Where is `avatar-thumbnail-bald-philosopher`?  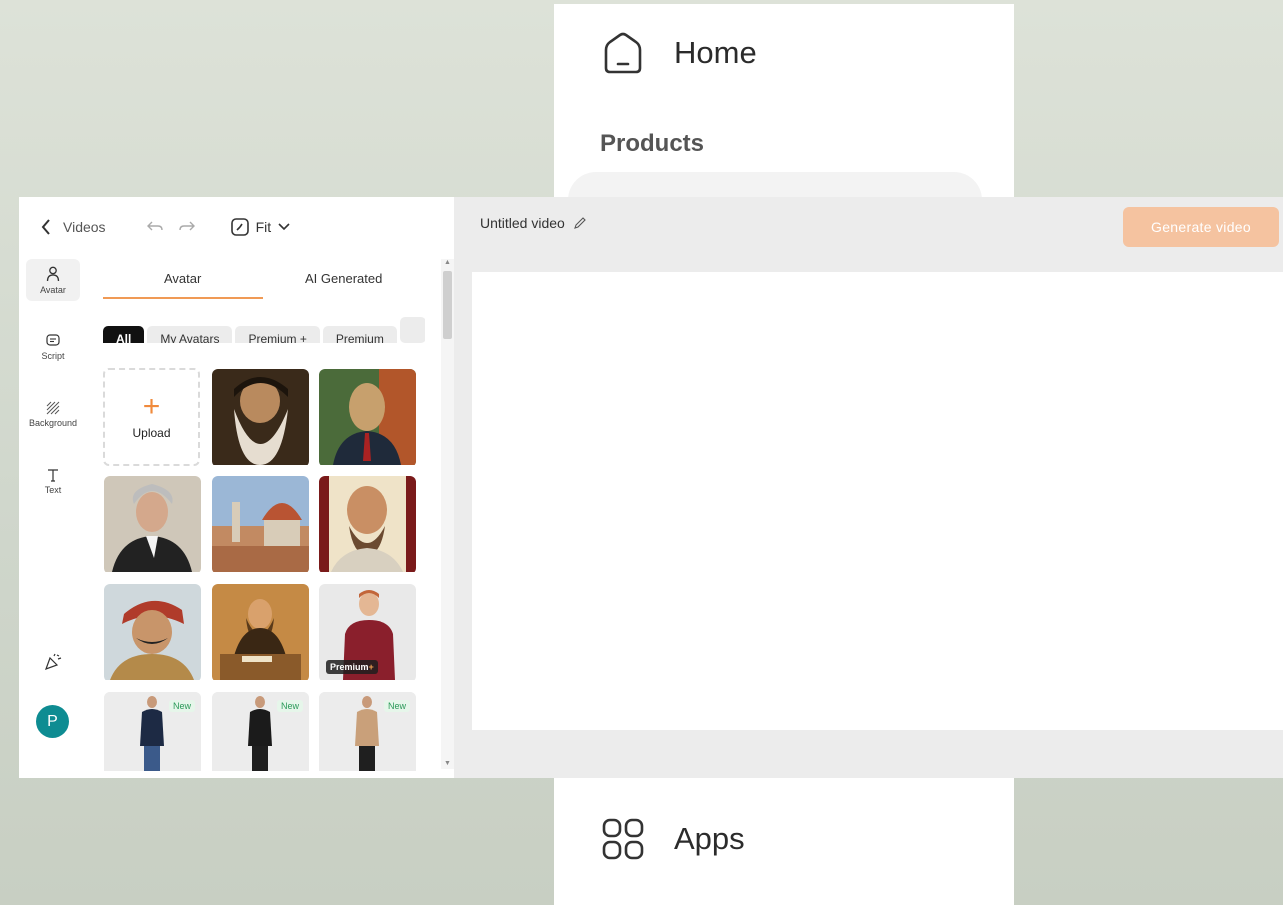 avatar-thumbnail-bald-philosopher is located at coordinates (367, 525).